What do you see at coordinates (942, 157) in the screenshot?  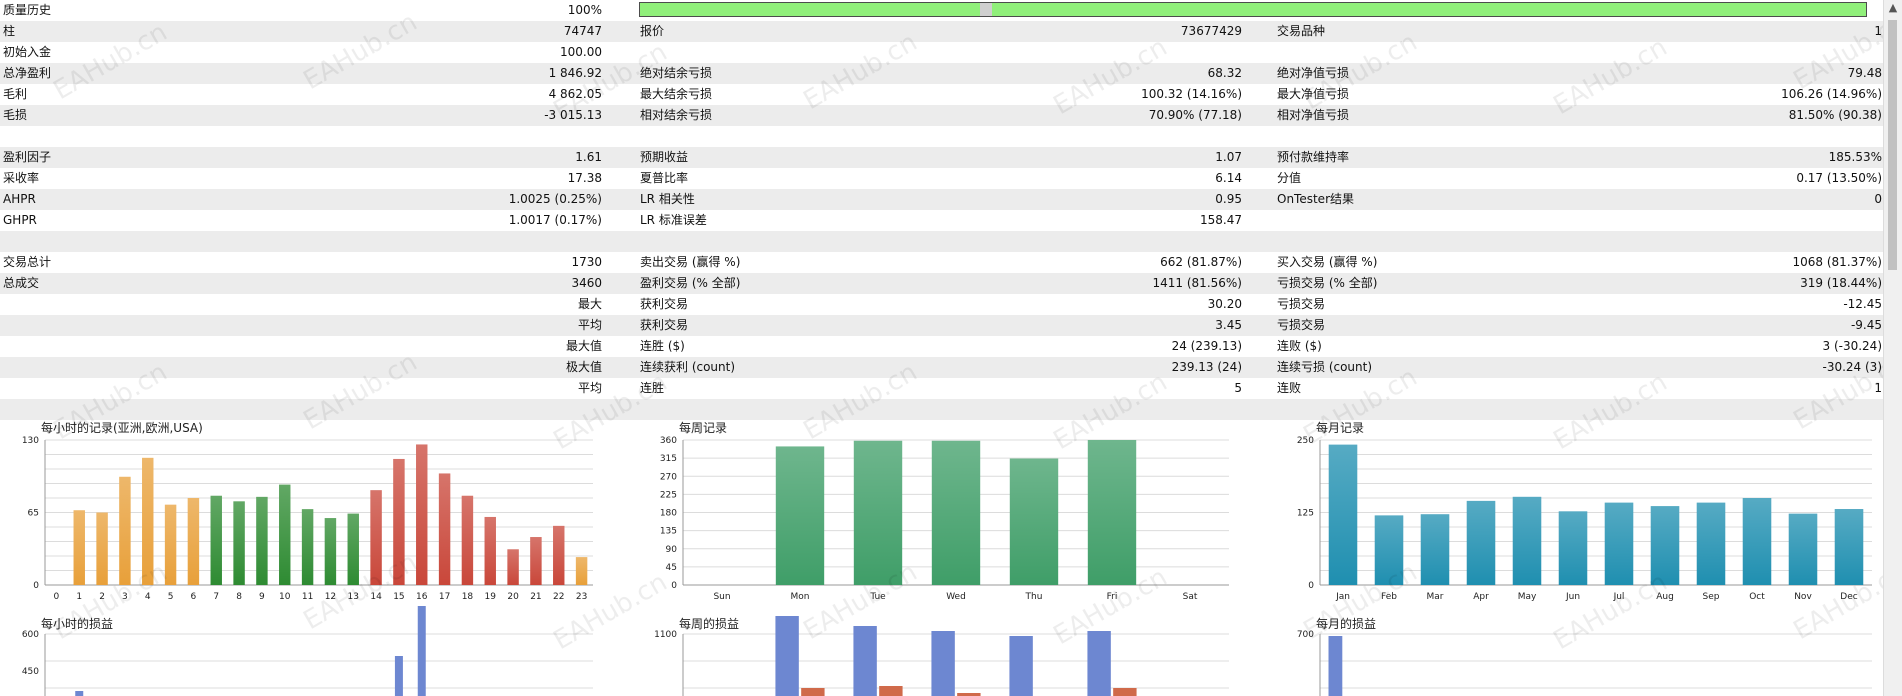 I see `stats-row: 盈利因子 1.61 预期收益 1.07 预付款维持率 185.53%` at bounding box center [942, 157].